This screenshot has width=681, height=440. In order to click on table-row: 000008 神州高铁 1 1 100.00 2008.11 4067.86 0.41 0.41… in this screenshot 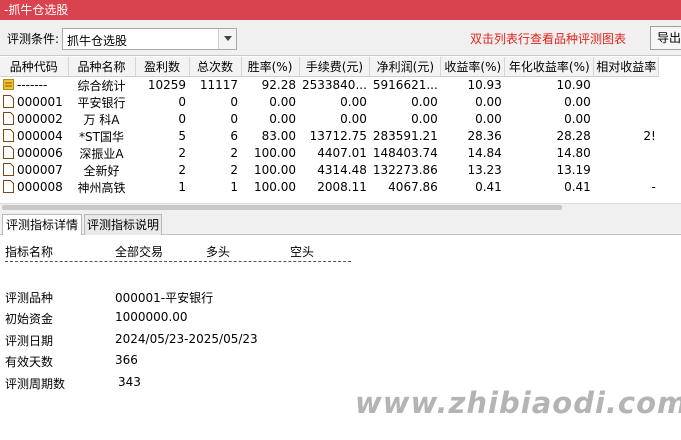, I will do `click(329, 187)`.